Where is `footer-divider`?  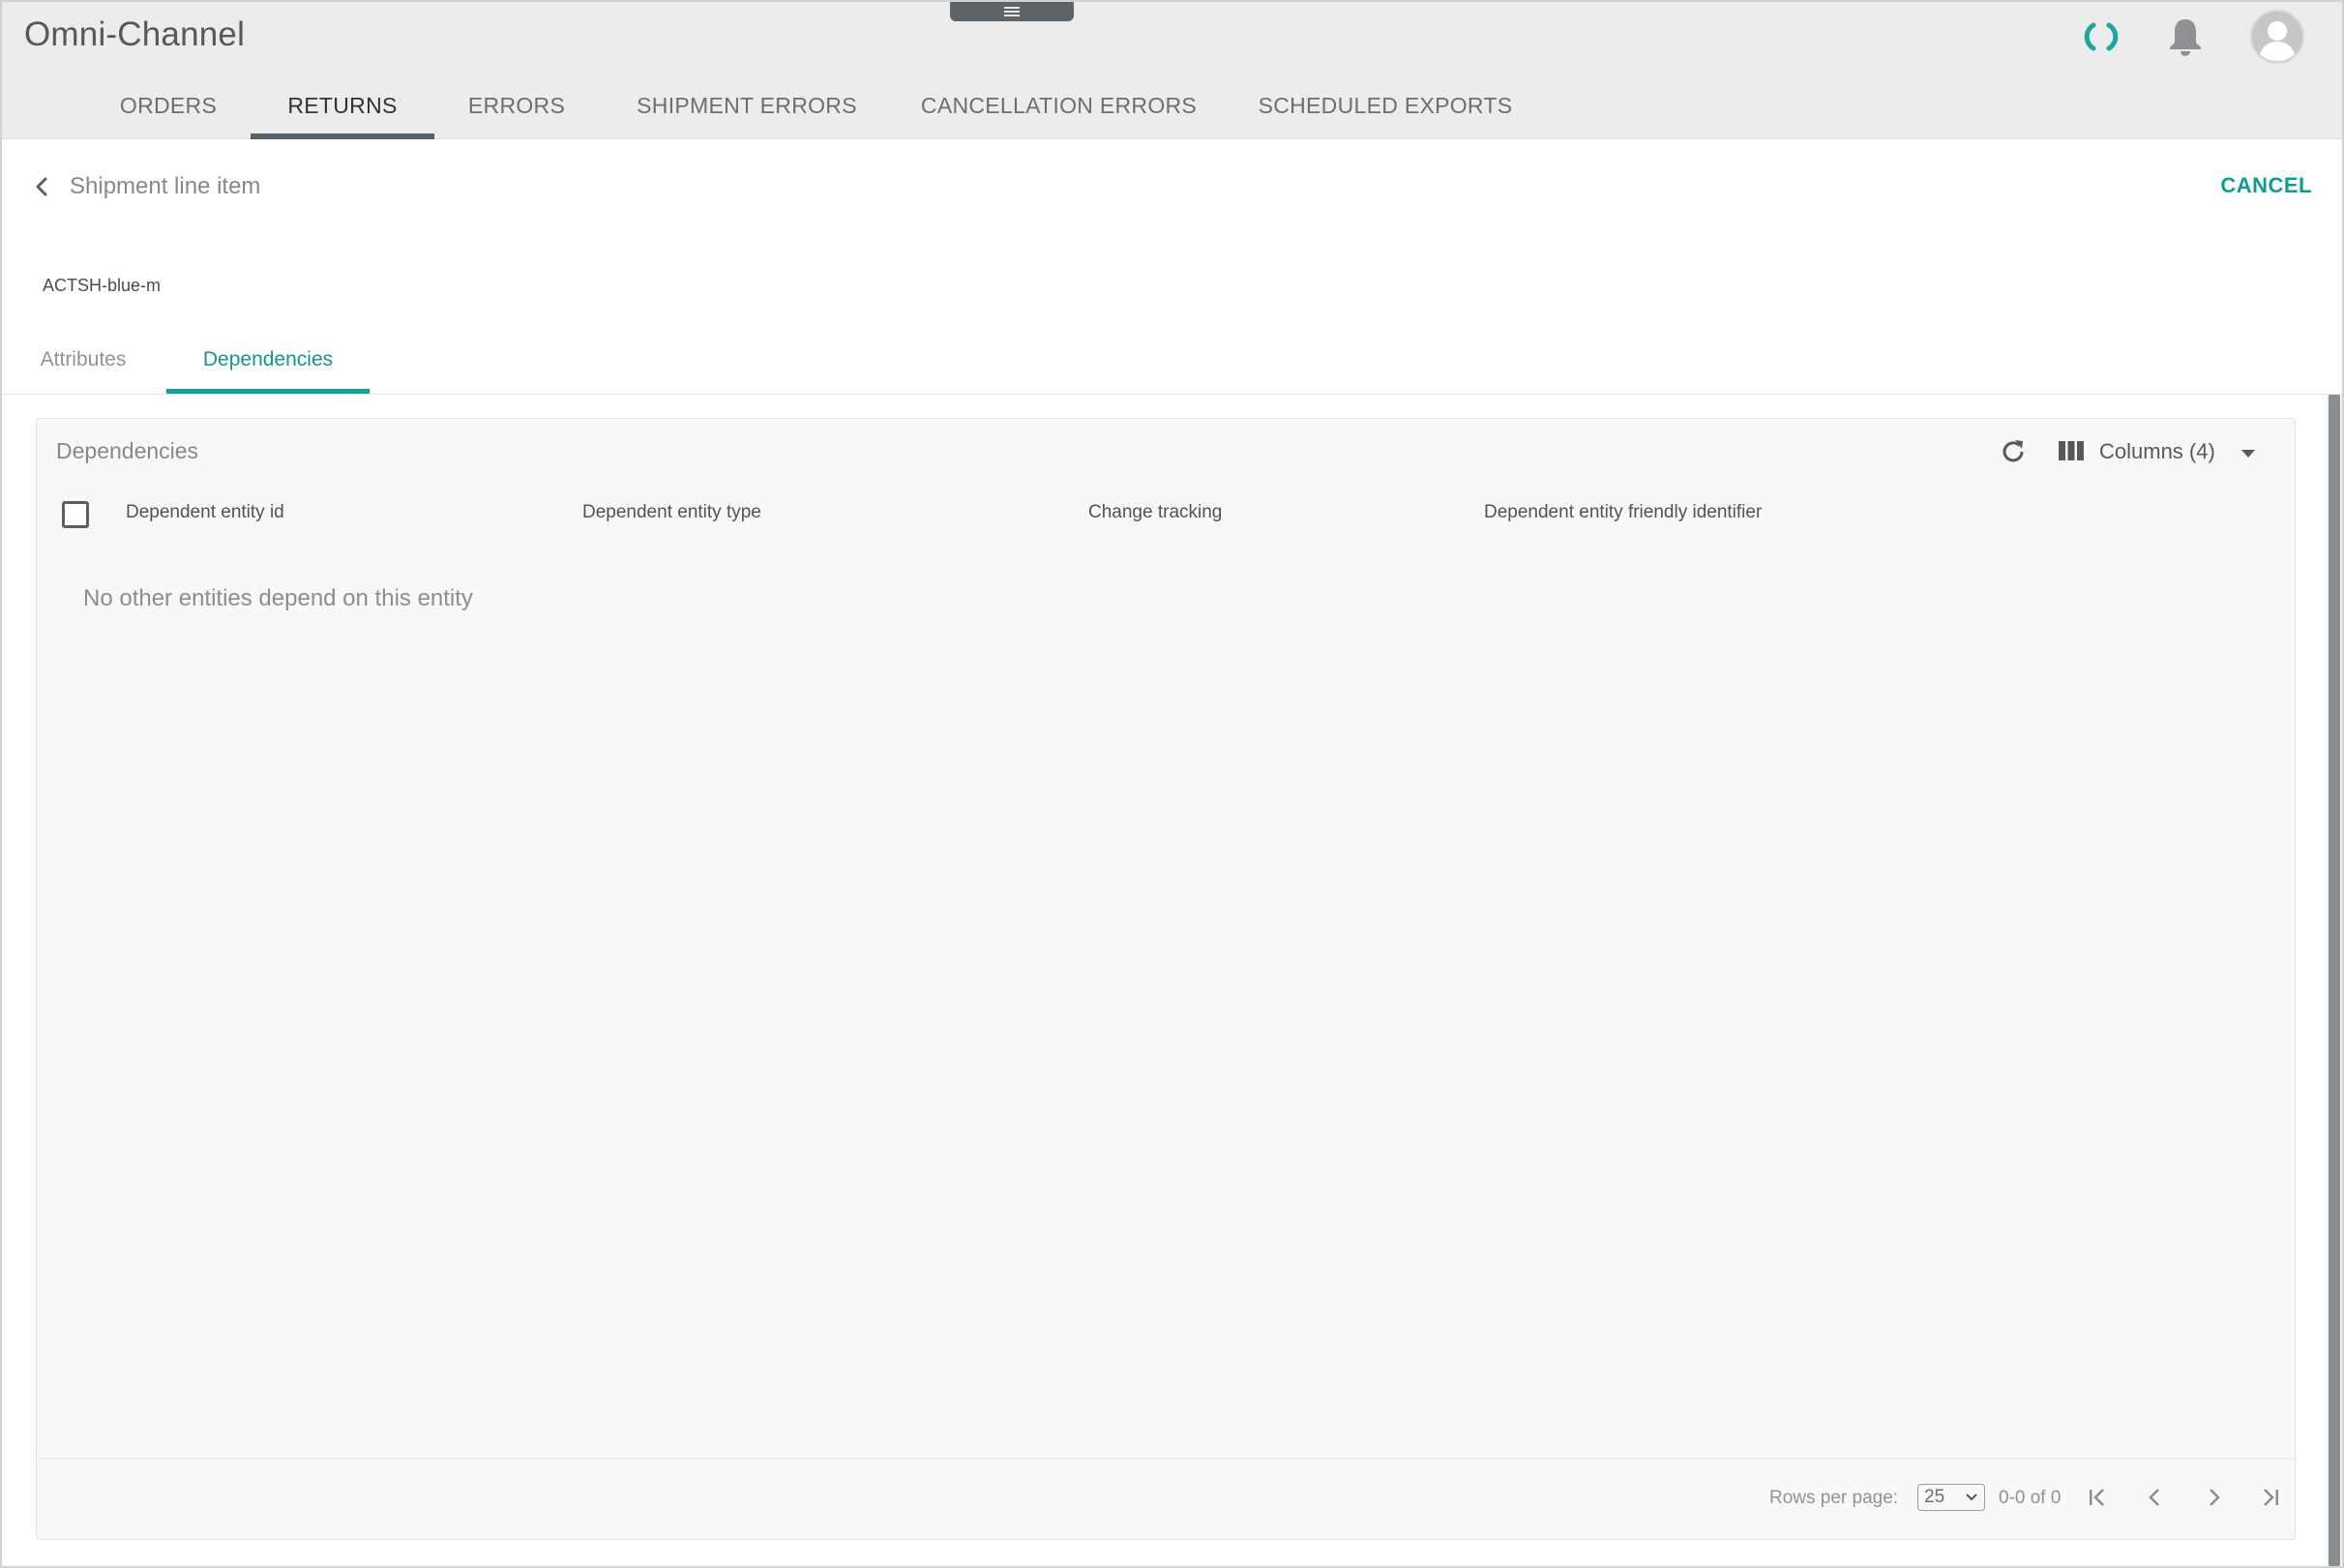 footer-divider is located at coordinates (1166, 1458).